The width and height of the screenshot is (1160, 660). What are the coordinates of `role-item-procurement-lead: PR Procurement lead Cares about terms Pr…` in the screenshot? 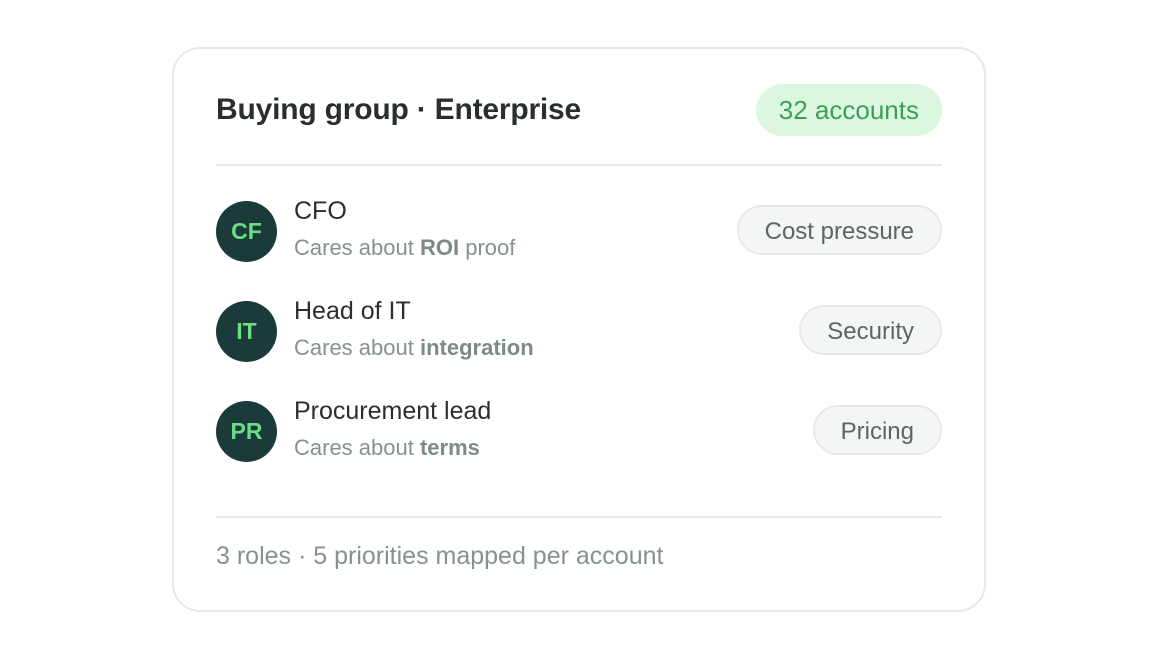 It's located at (579, 445).